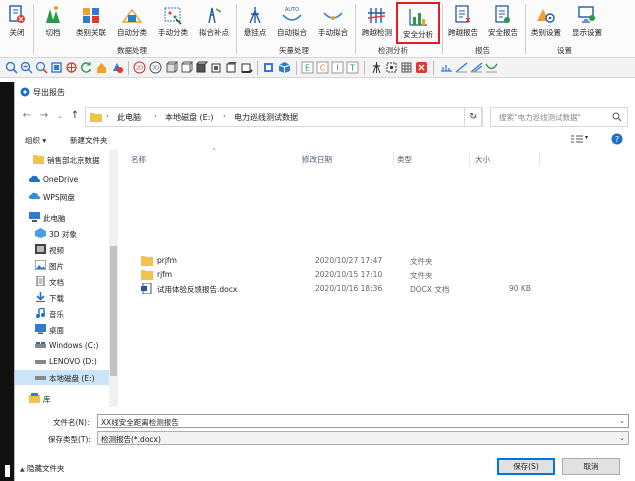  I want to click on file-row: rjfm 2020/10/15 17:10 文件夹, so click(377, 275).